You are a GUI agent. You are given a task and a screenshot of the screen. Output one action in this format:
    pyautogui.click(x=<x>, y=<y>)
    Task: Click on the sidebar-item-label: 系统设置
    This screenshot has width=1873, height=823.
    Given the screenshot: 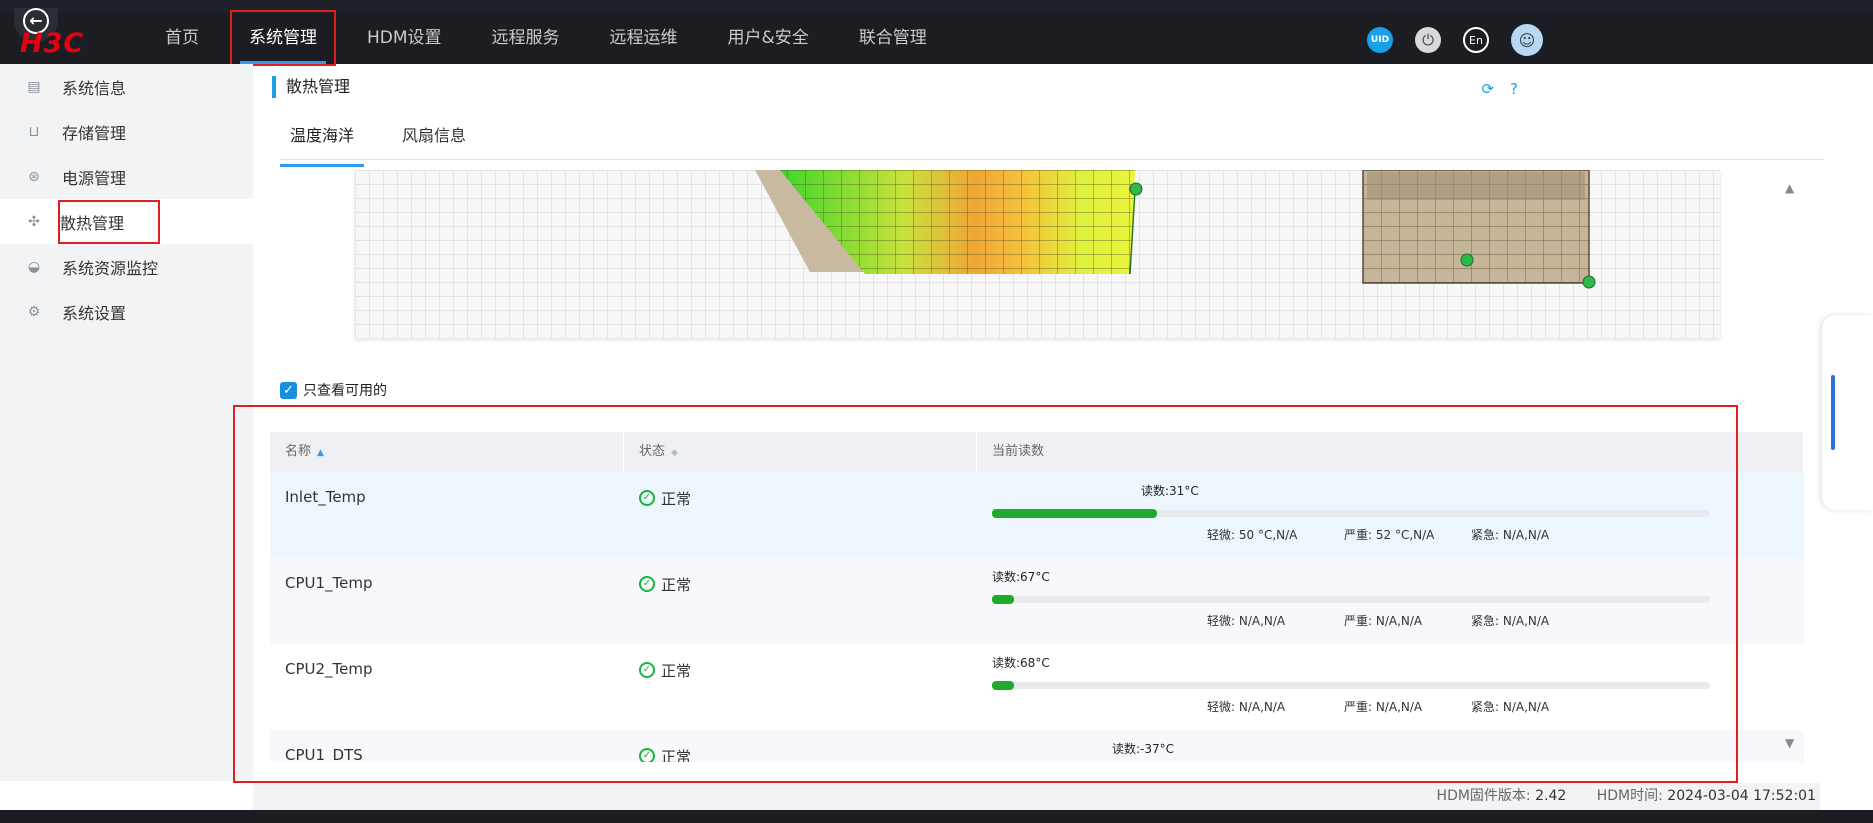 What is the action you would take?
    pyautogui.click(x=94, y=313)
    